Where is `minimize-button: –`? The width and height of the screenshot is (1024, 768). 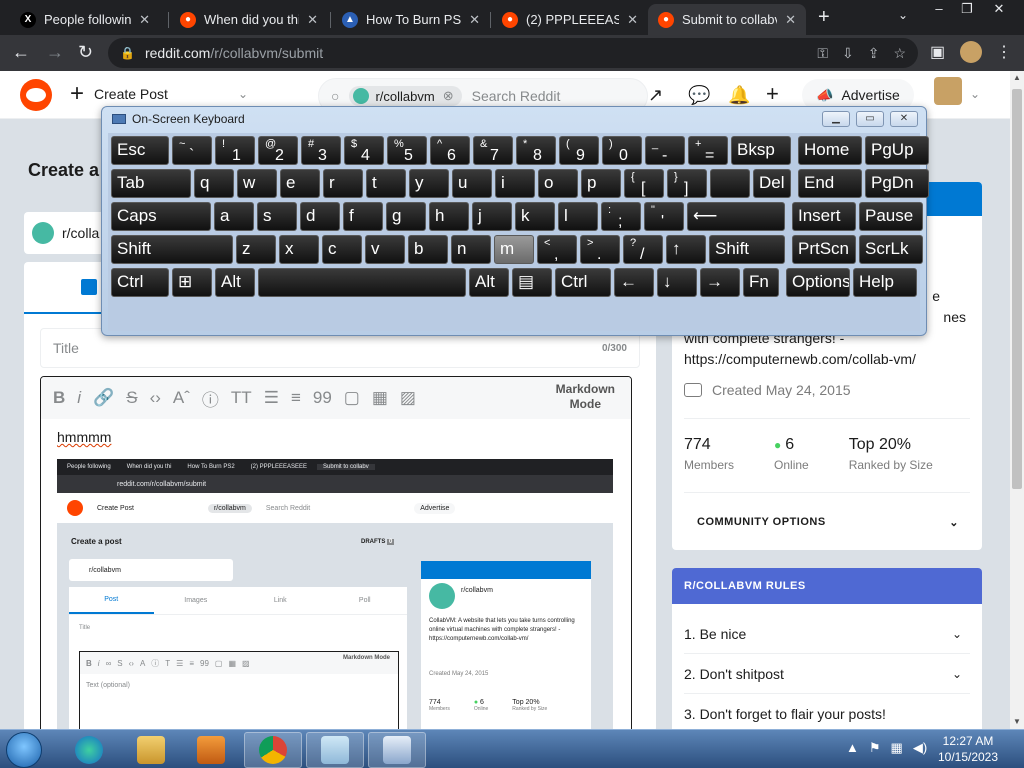
minimize-button: – is located at coordinates (939, 10).